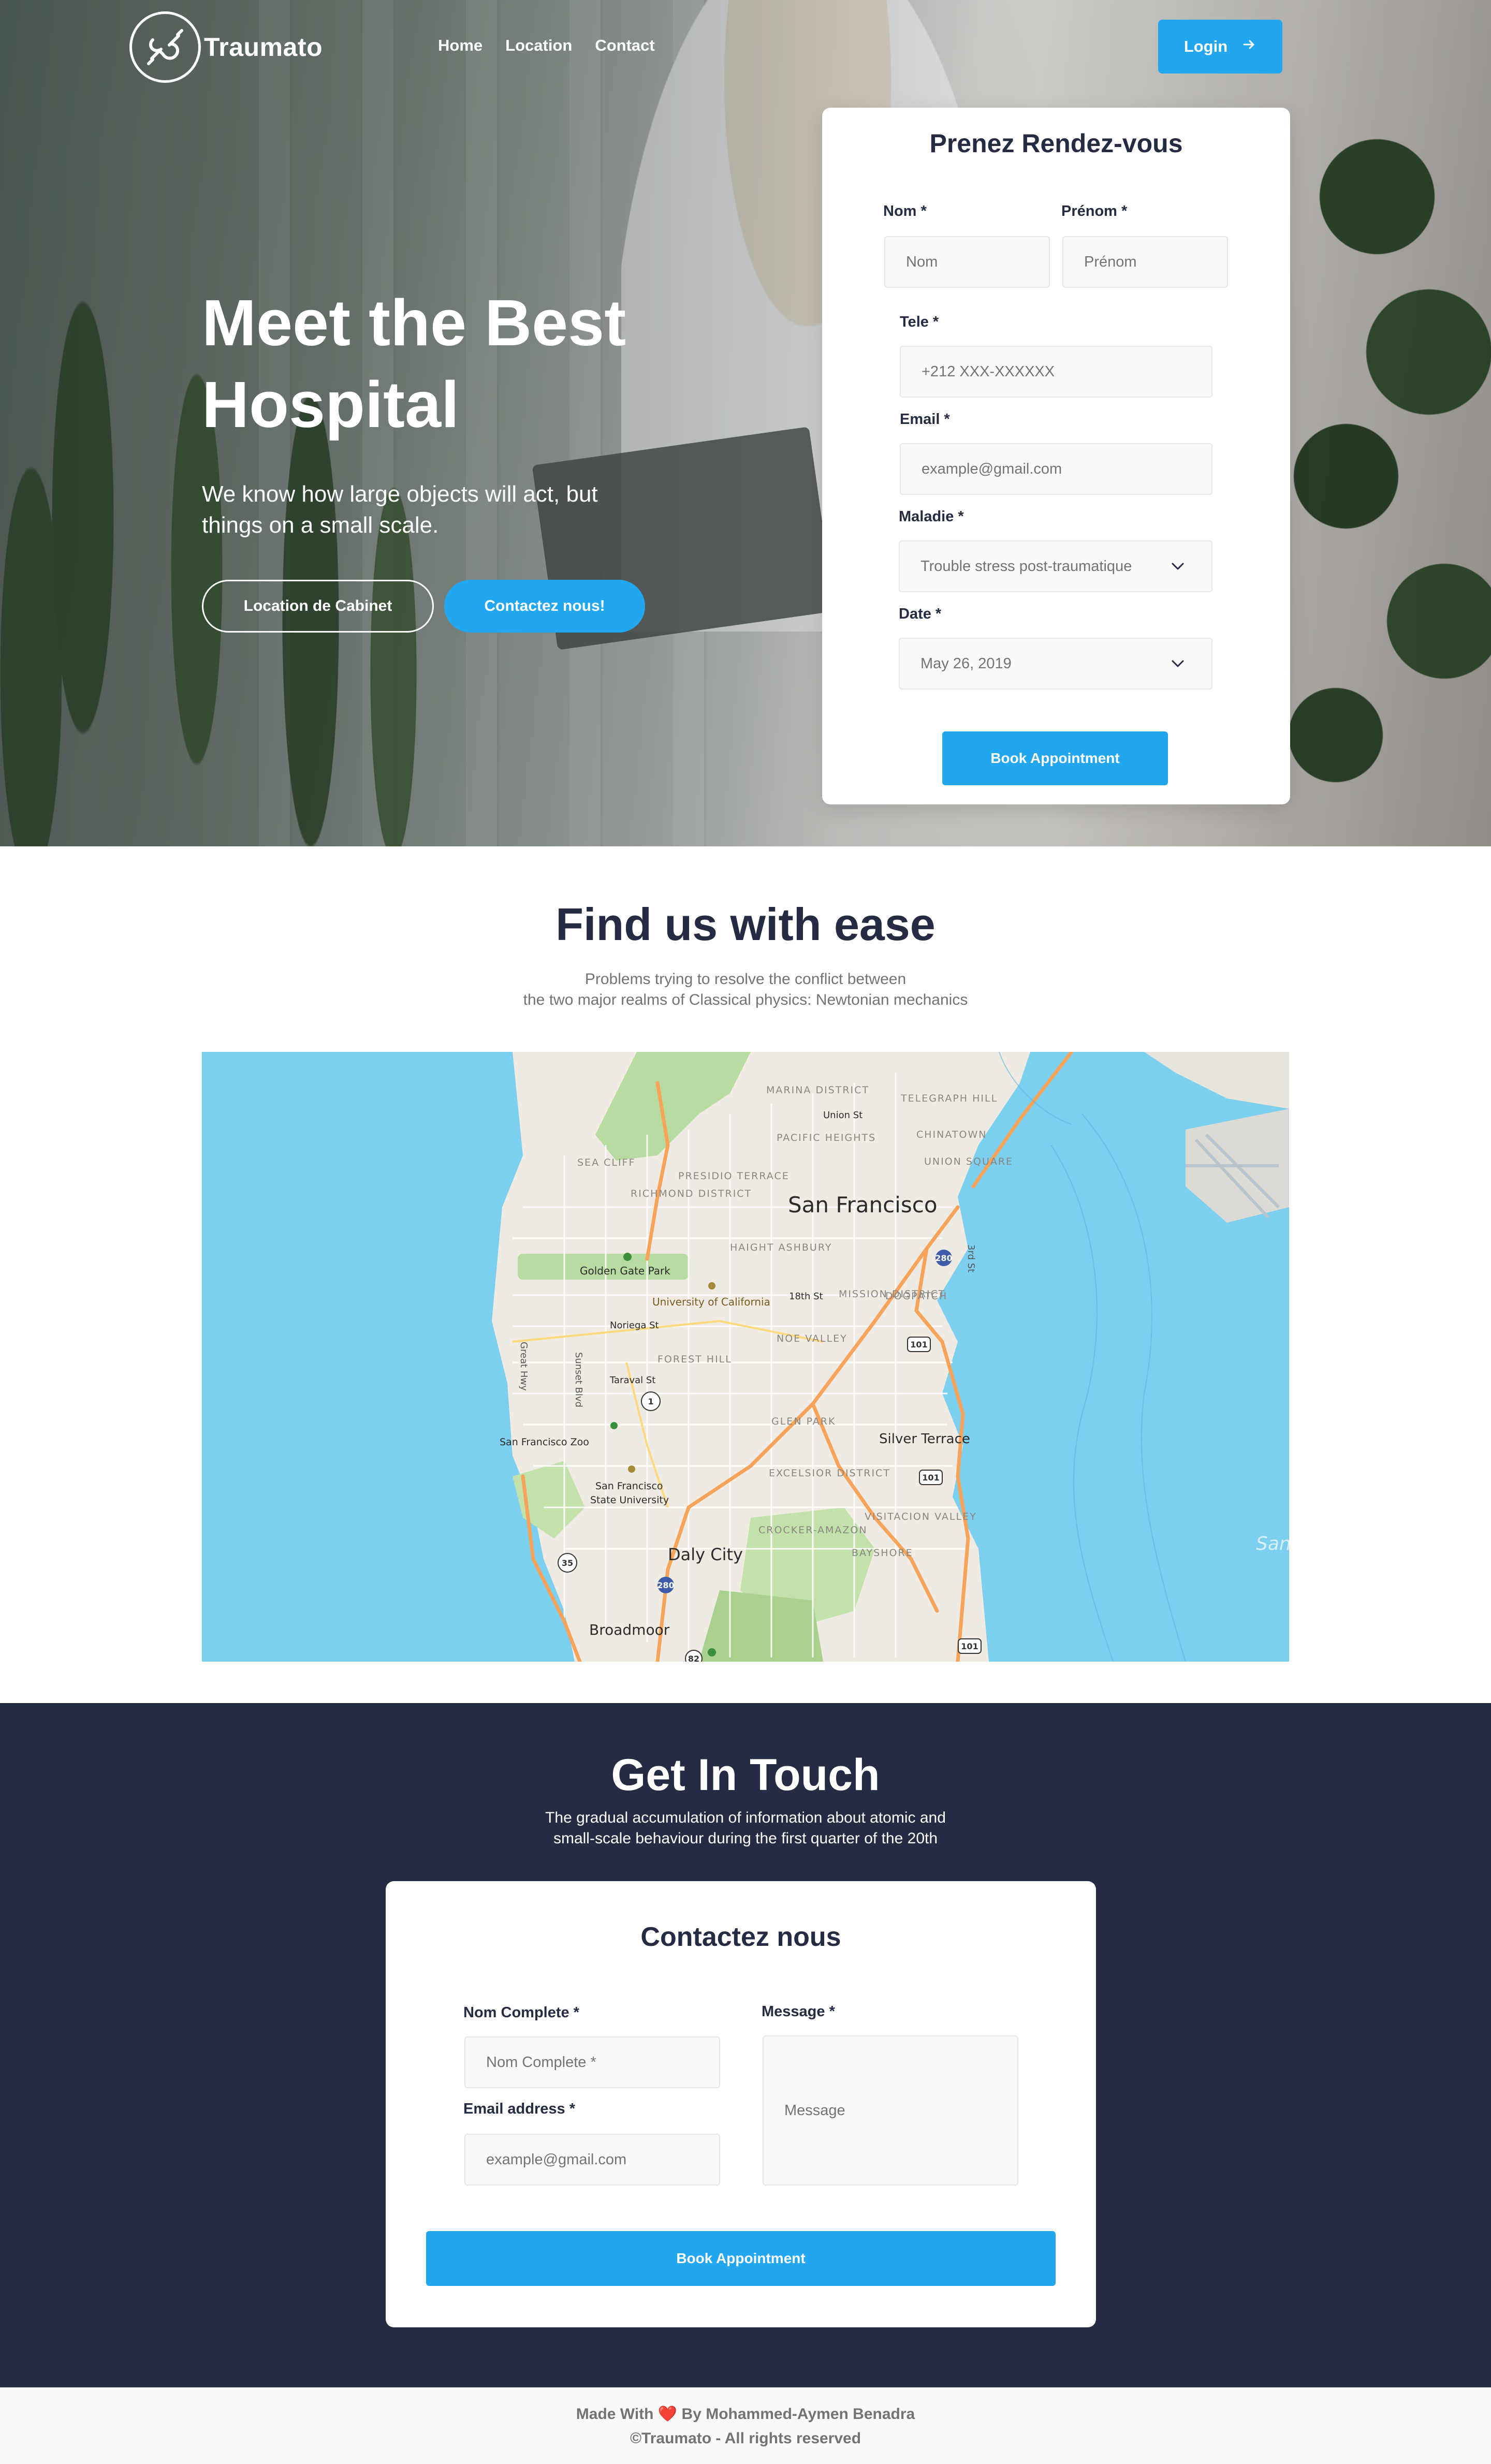  Describe the element at coordinates (967, 262) in the screenshot. I see `nom-input: Nom` at that location.